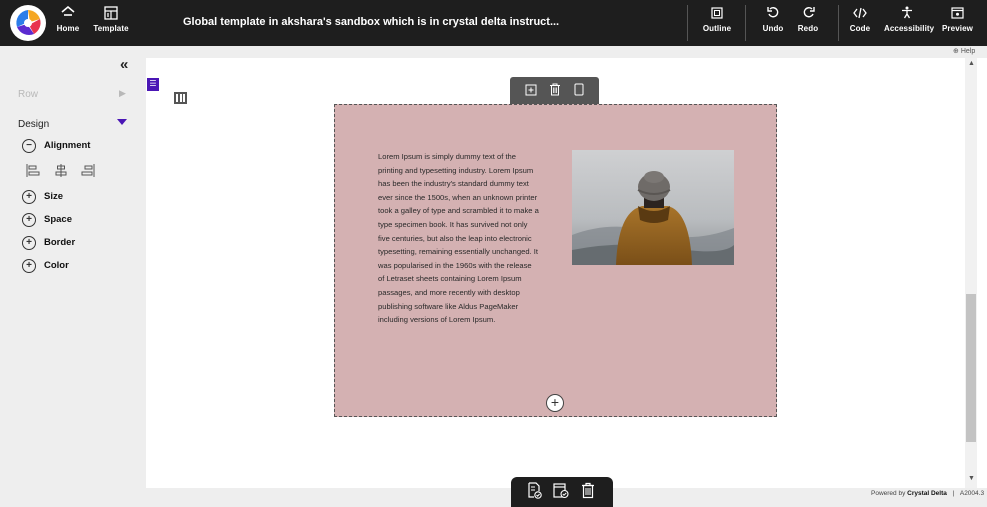 The width and height of the screenshot is (987, 507). What do you see at coordinates (54, 196) in the screenshot?
I see `section-label: Size` at bounding box center [54, 196].